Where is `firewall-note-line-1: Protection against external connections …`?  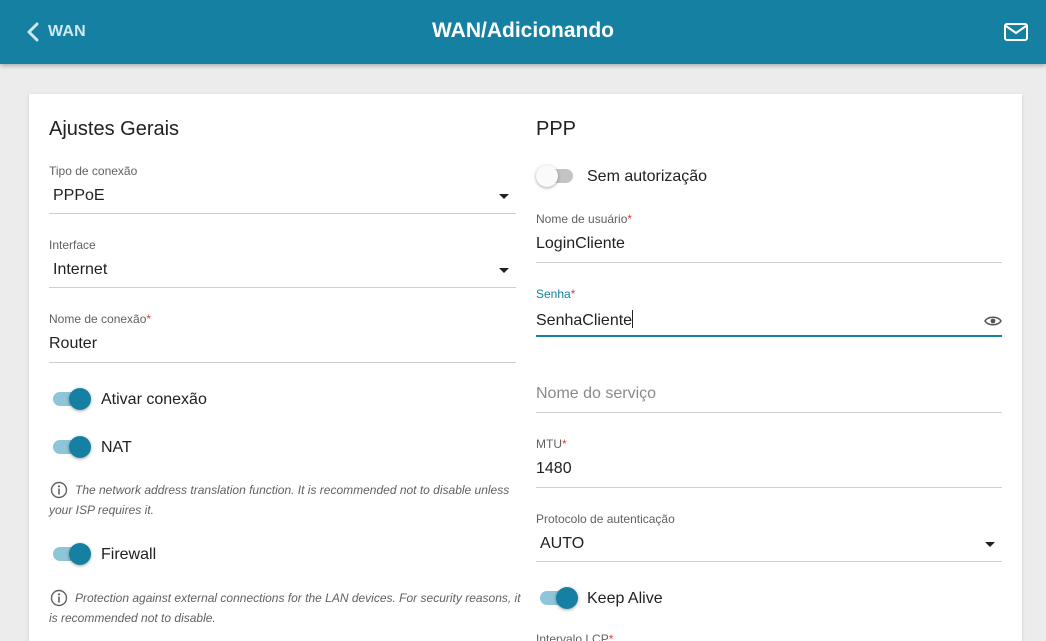
firewall-note-line-1: Protection against external connections … is located at coordinates (298, 598).